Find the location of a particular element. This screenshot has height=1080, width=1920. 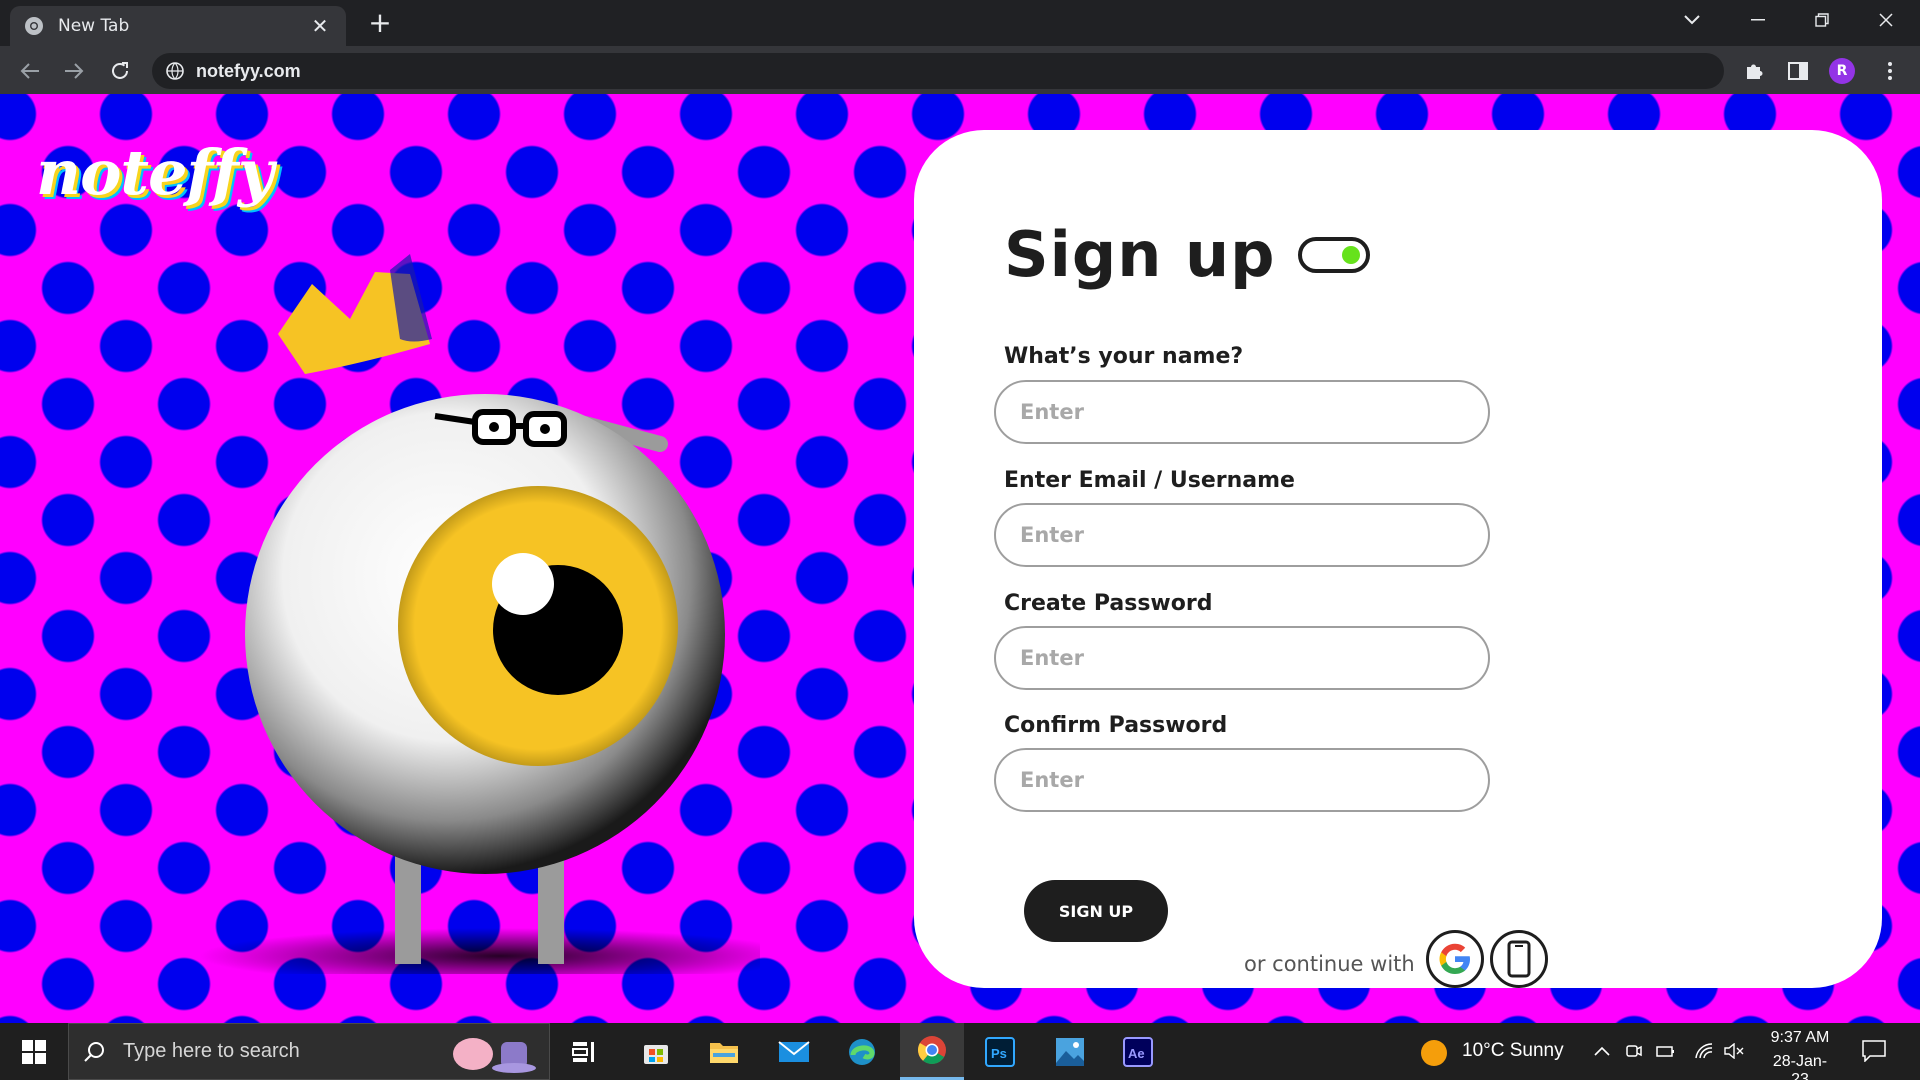

photoshop-button: Ps is located at coordinates (1000, 1051).